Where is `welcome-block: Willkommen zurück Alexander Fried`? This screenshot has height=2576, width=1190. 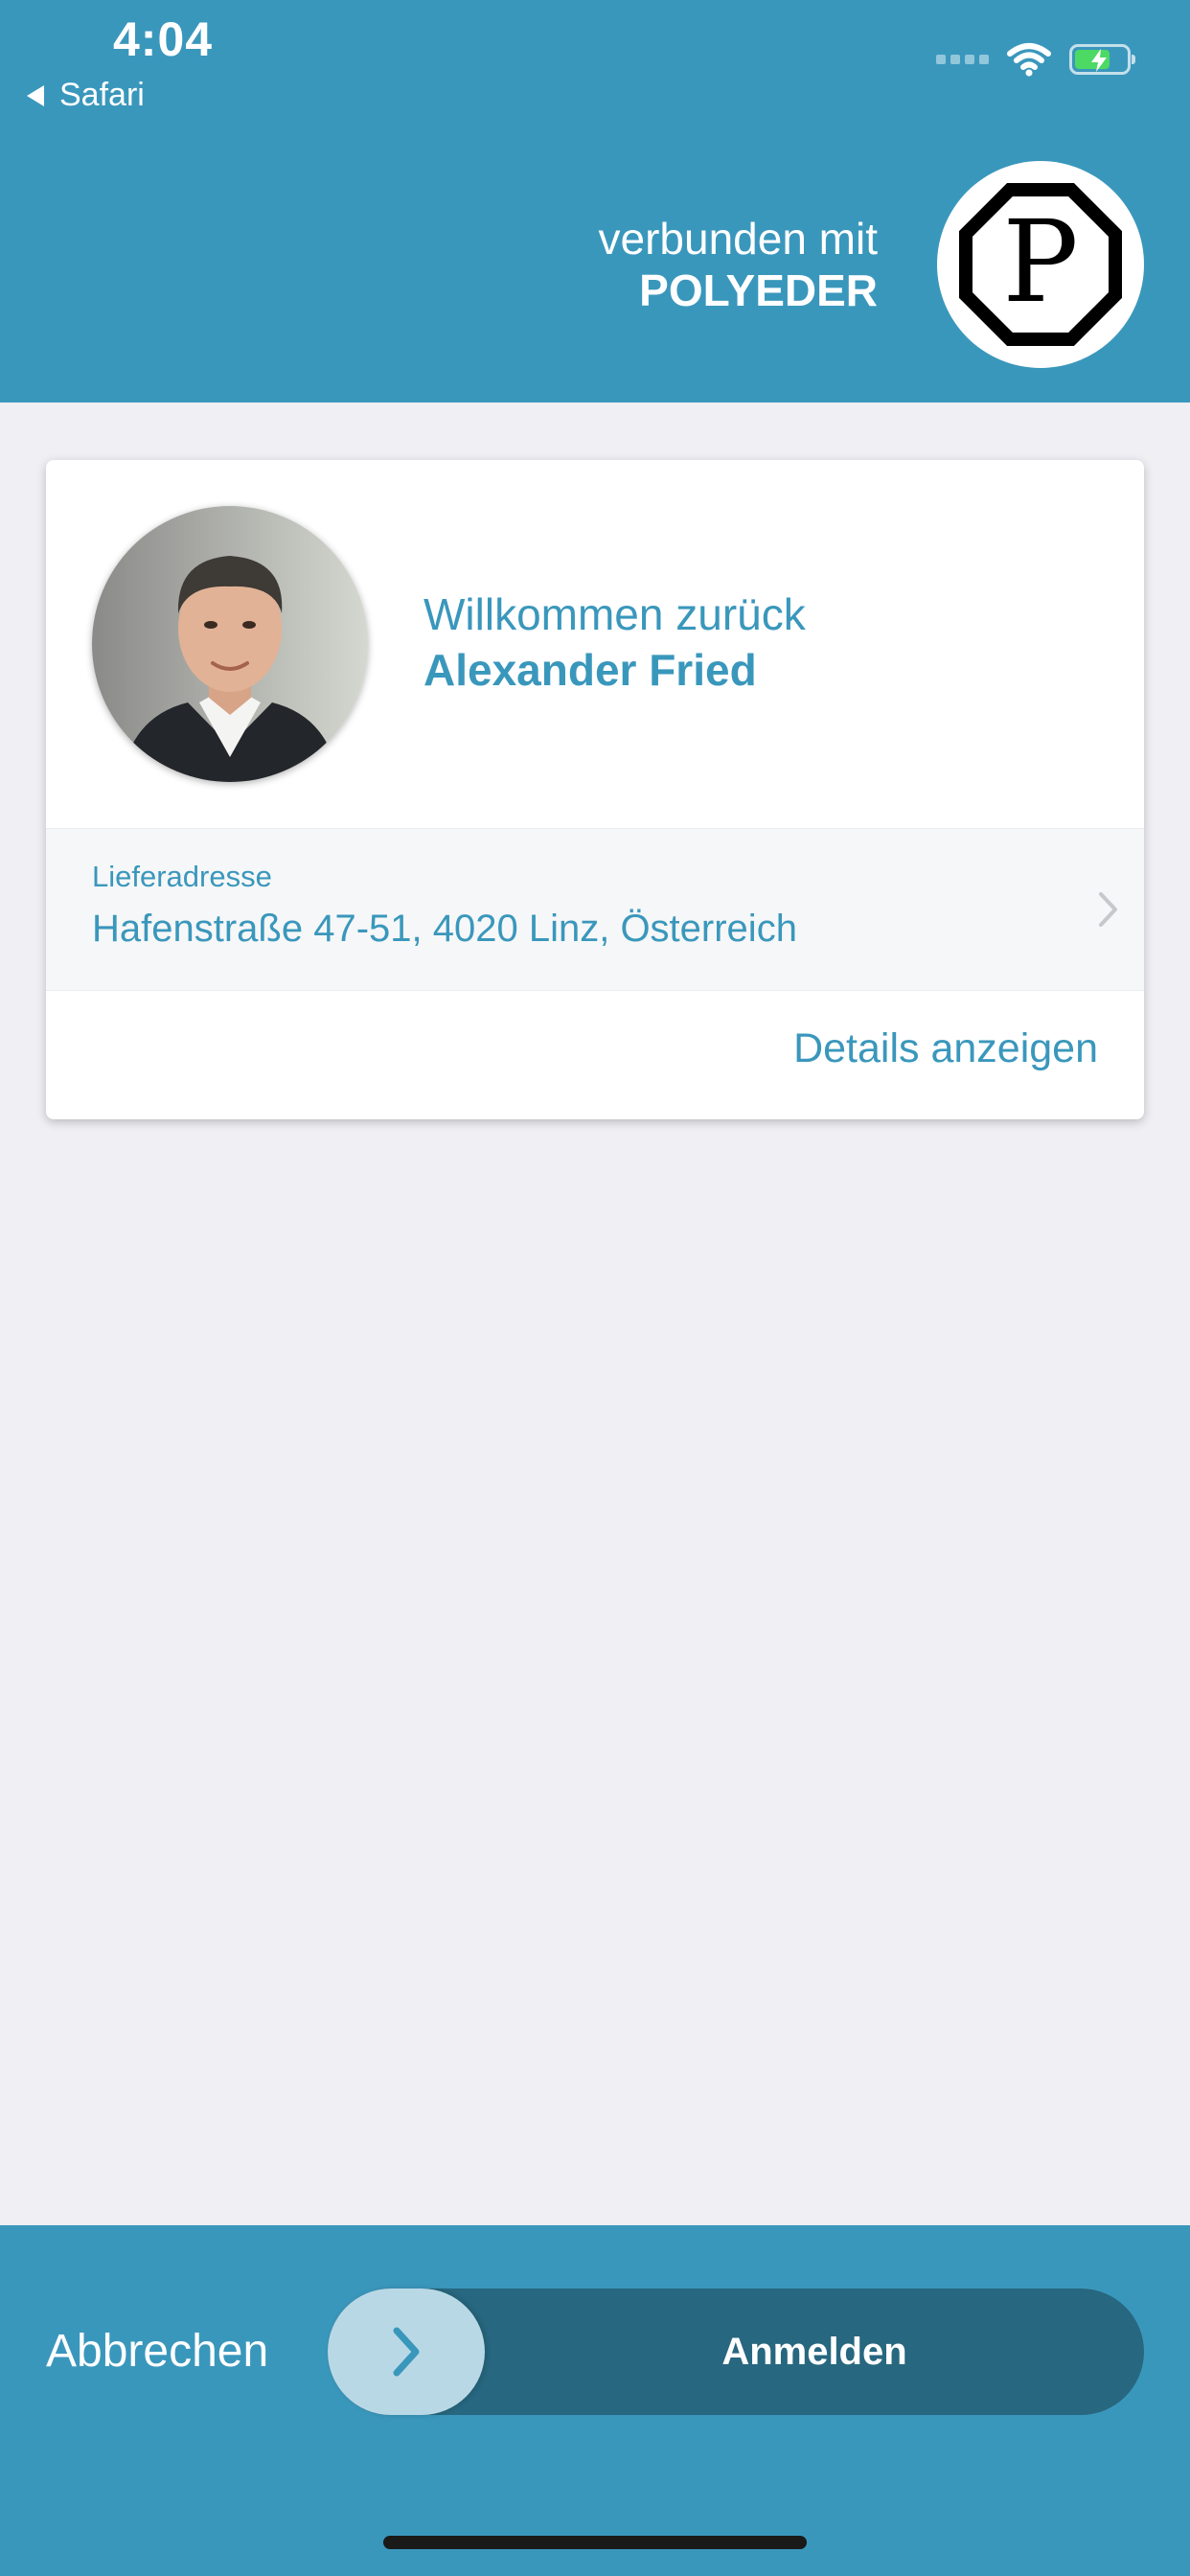
welcome-block: Willkommen zurück Alexander Fried is located at coordinates (615, 642).